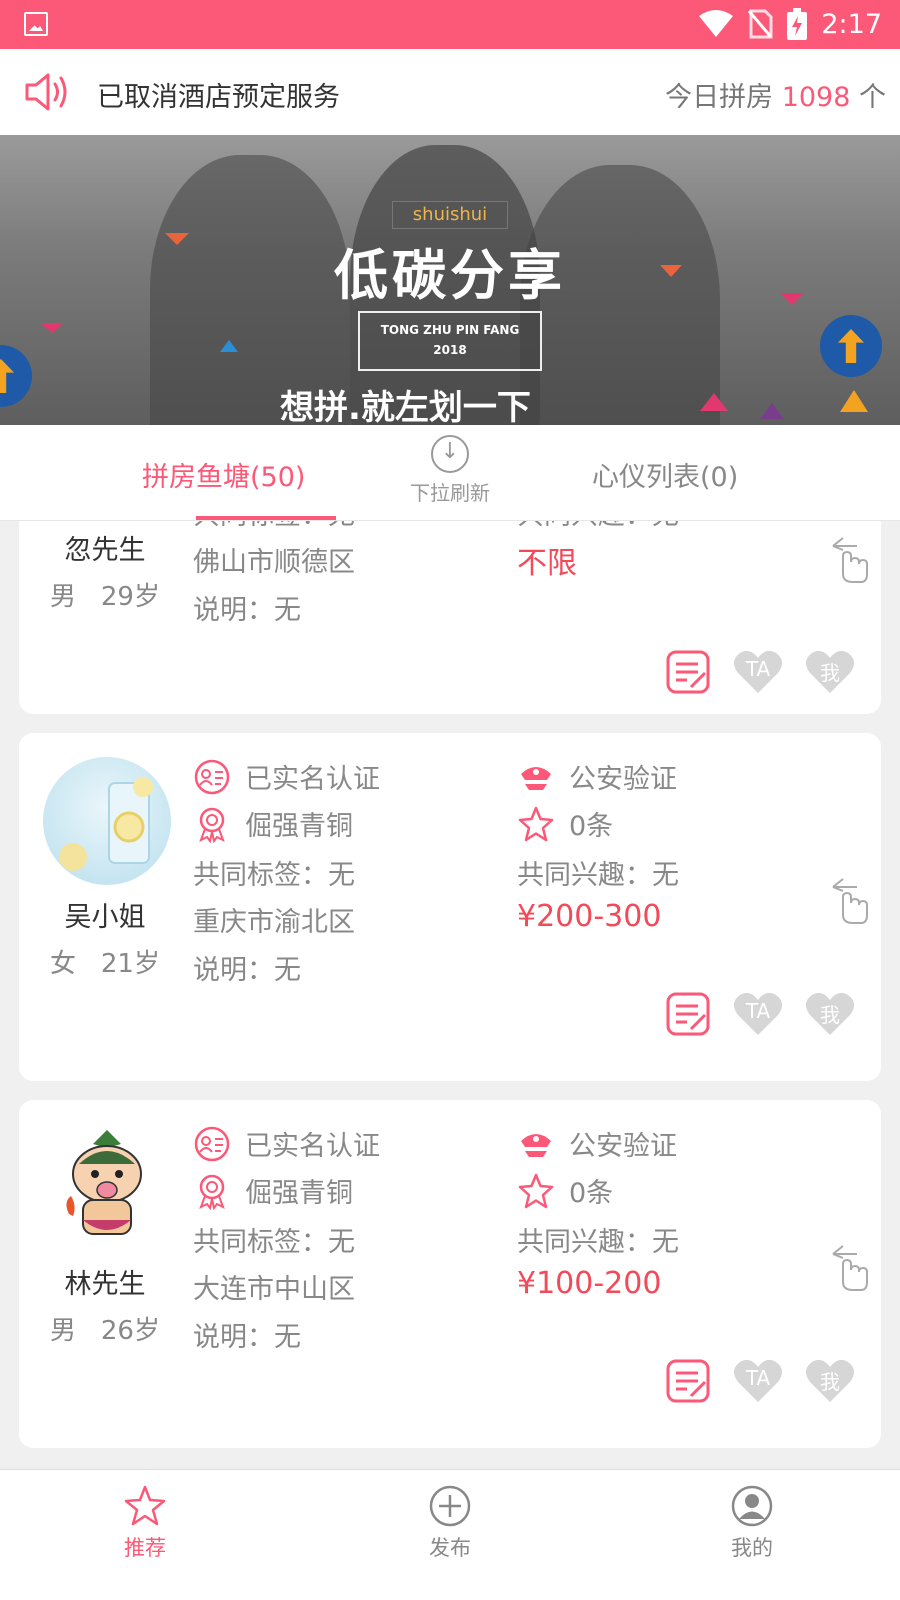 The width and height of the screenshot is (900, 1600). What do you see at coordinates (105, 917) in the screenshot?
I see `user-name: 吴小姐` at bounding box center [105, 917].